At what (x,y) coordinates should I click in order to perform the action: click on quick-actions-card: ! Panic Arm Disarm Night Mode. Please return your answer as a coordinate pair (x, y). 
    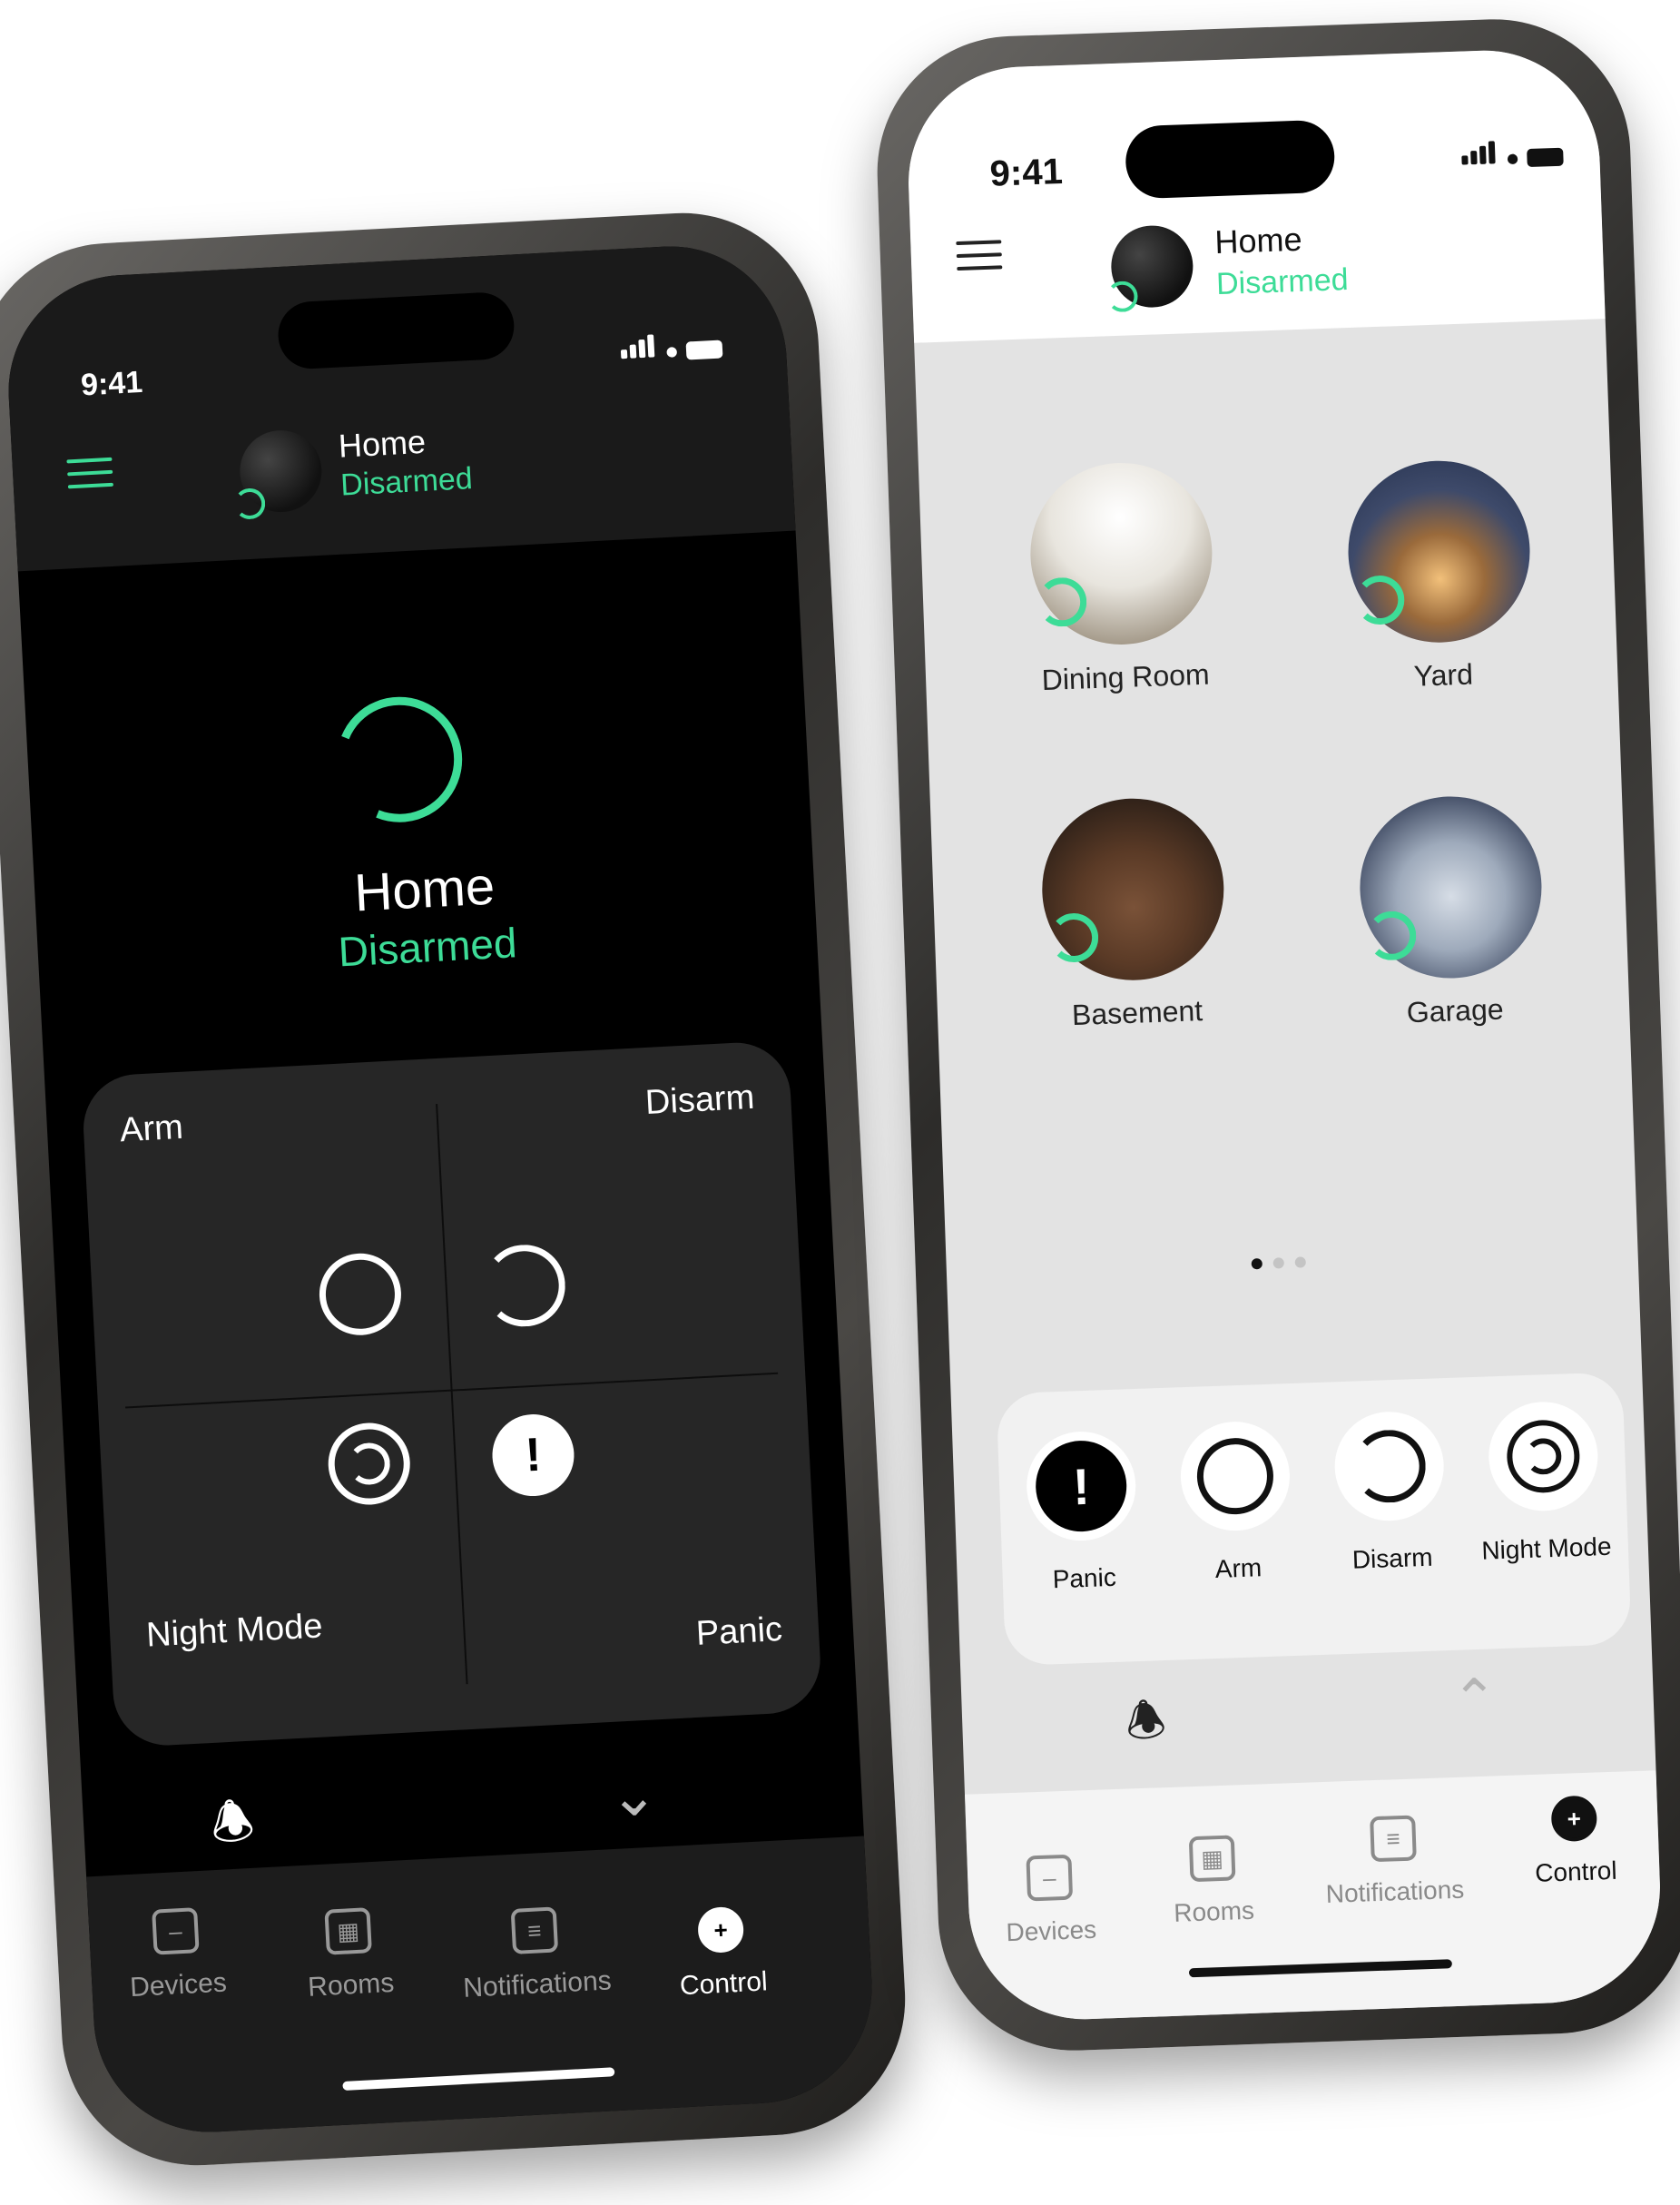
    Looking at the image, I should click on (1314, 1520).